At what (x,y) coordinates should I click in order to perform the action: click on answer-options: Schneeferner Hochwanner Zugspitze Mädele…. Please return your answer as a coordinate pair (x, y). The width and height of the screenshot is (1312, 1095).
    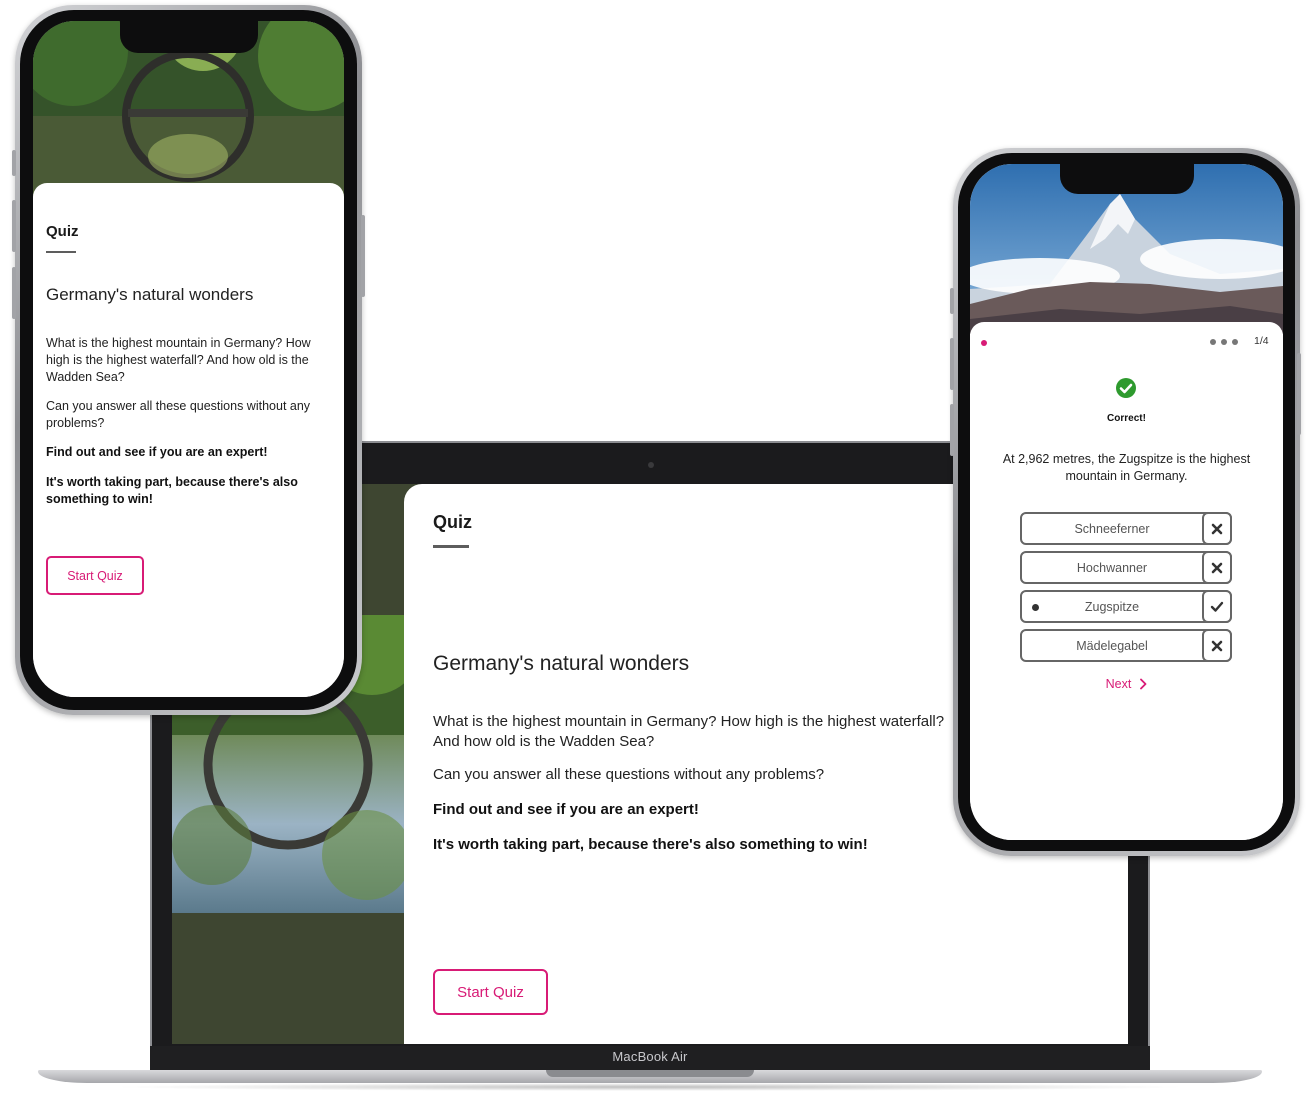
    Looking at the image, I should click on (1126, 590).